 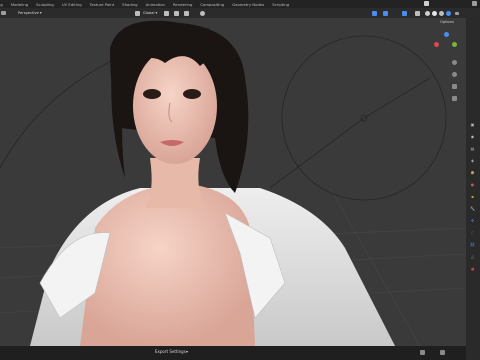 What do you see at coordinates (102, 4) in the screenshot?
I see `workspace-tab: Texture Paint` at bounding box center [102, 4].